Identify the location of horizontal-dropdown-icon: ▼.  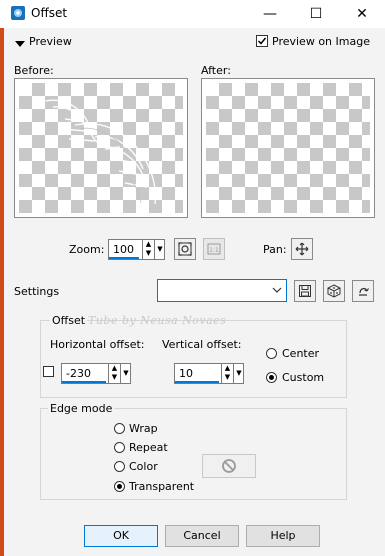
(125, 373).